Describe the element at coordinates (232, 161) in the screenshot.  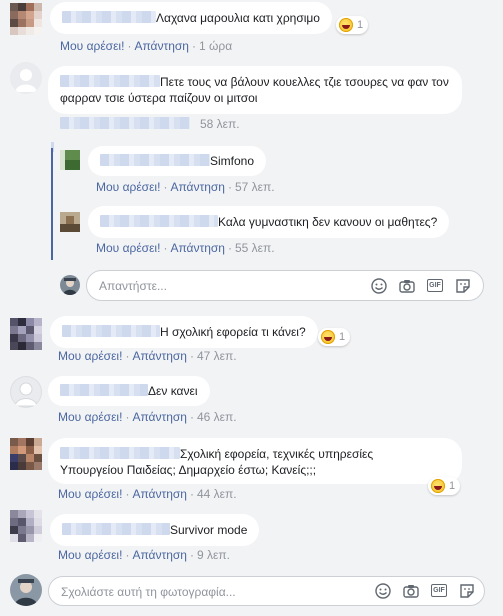
I see `reply-text: Simfono` at that location.